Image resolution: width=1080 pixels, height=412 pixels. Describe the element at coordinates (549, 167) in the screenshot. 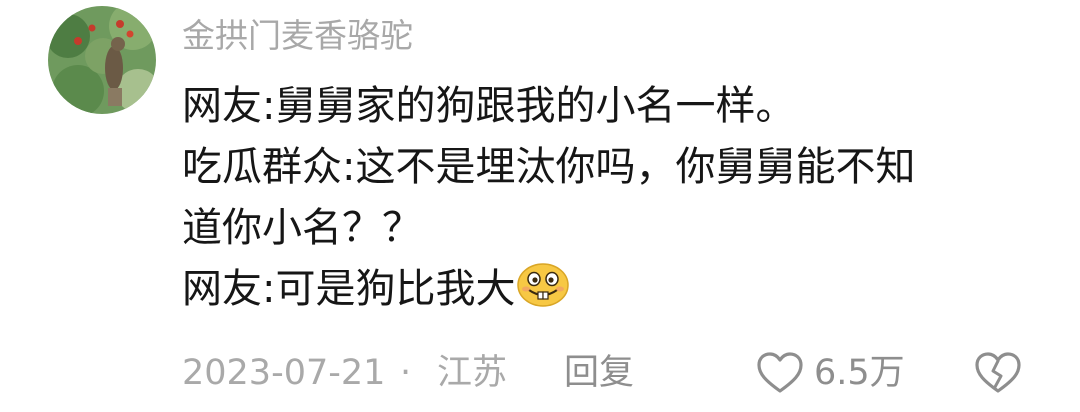

I see `comment-line: 吃瓜群众:这不是埋汰你吗，你舅舅能不知` at that location.